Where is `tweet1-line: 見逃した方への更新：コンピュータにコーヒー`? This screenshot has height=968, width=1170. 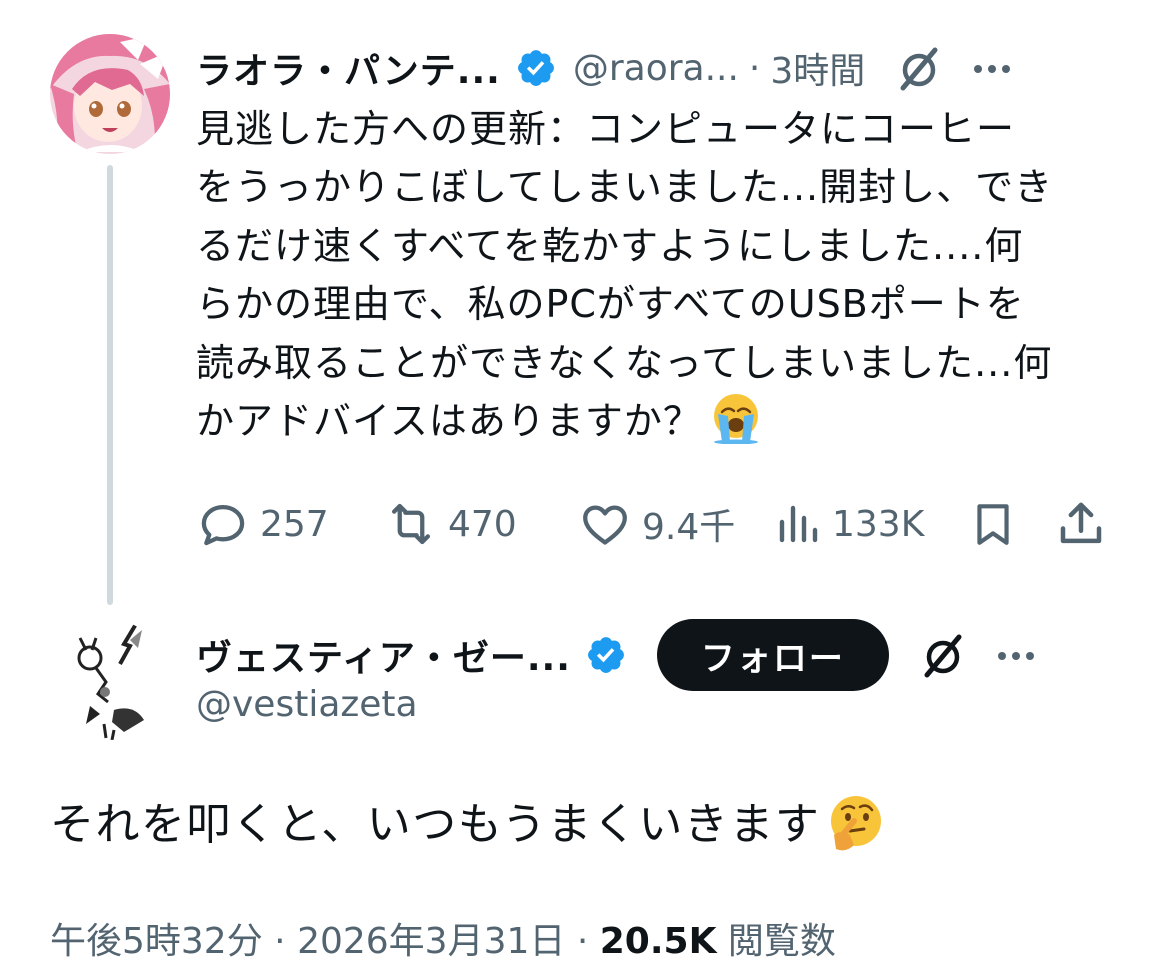
tweet1-line: 見逃した方への更新：コンピュータにコーヒー is located at coordinates (606, 129).